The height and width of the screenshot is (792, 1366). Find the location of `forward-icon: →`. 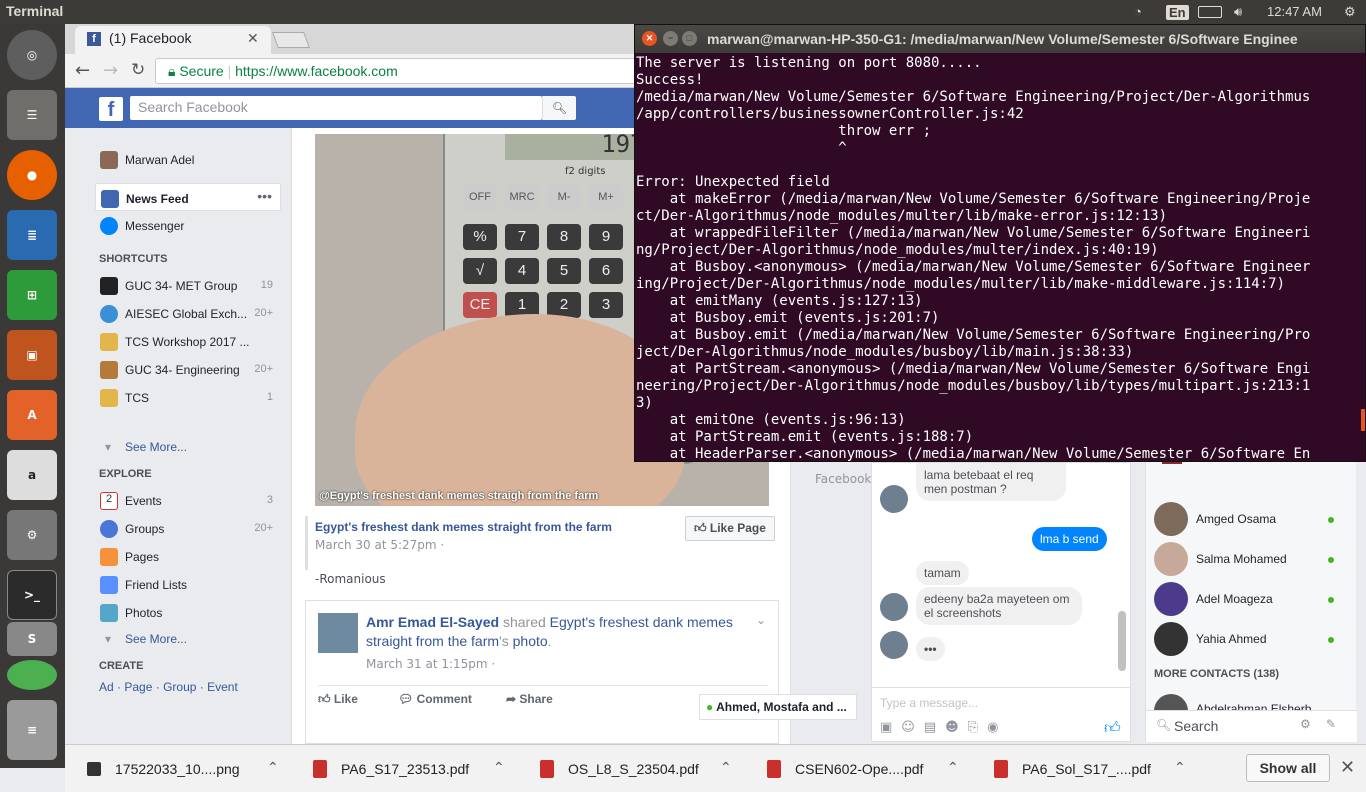

forward-icon: → is located at coordinates (110, 70).